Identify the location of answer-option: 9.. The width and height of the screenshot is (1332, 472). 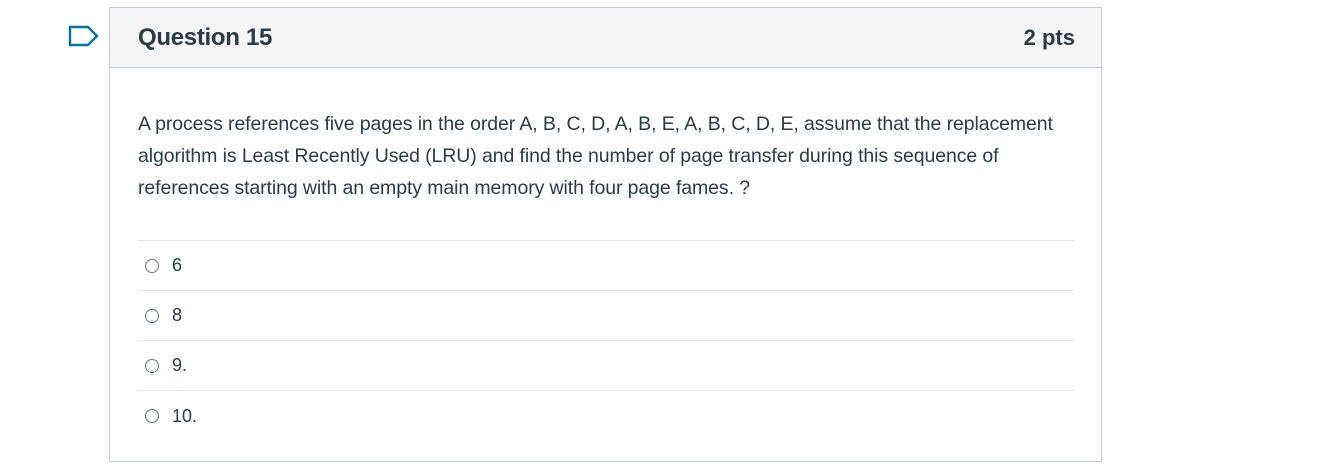
(606, 366).